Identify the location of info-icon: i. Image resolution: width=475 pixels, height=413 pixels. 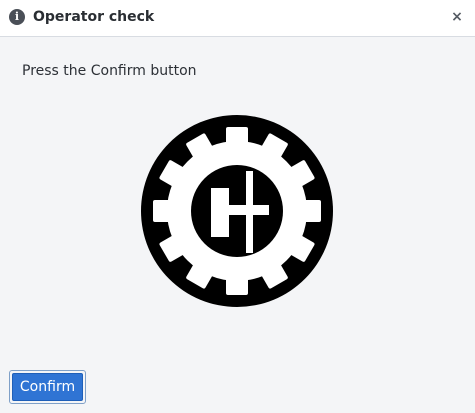
(17, 17).